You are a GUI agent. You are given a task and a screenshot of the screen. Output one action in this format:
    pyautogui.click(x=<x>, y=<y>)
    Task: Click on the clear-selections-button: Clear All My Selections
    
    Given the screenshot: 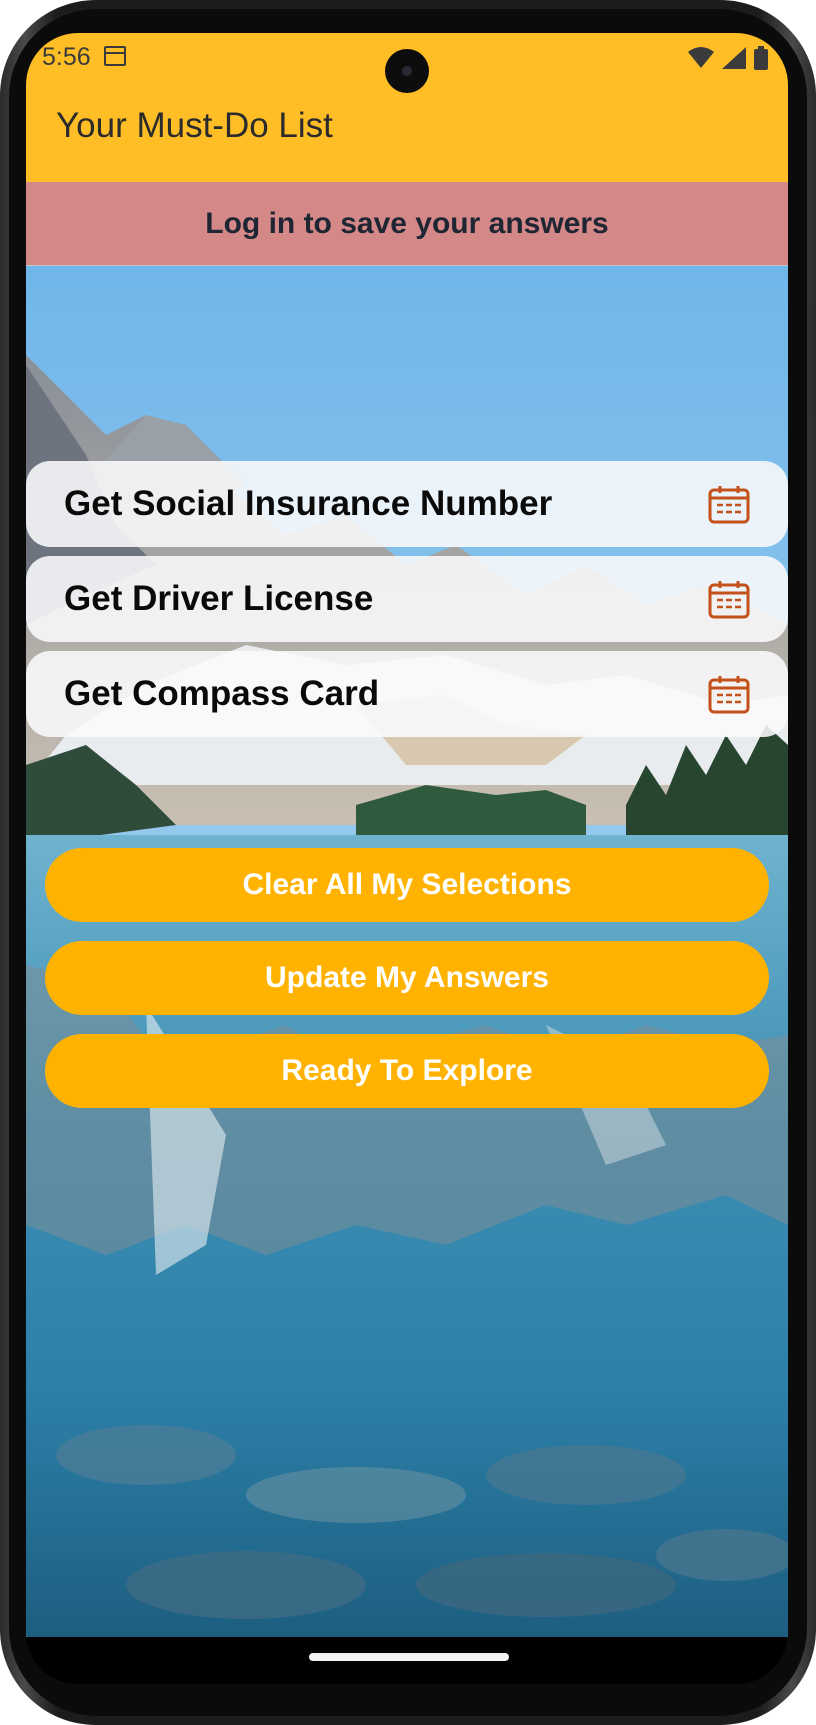 What is the action you would take?
    pyautogui.click(x=407, y=885)
    